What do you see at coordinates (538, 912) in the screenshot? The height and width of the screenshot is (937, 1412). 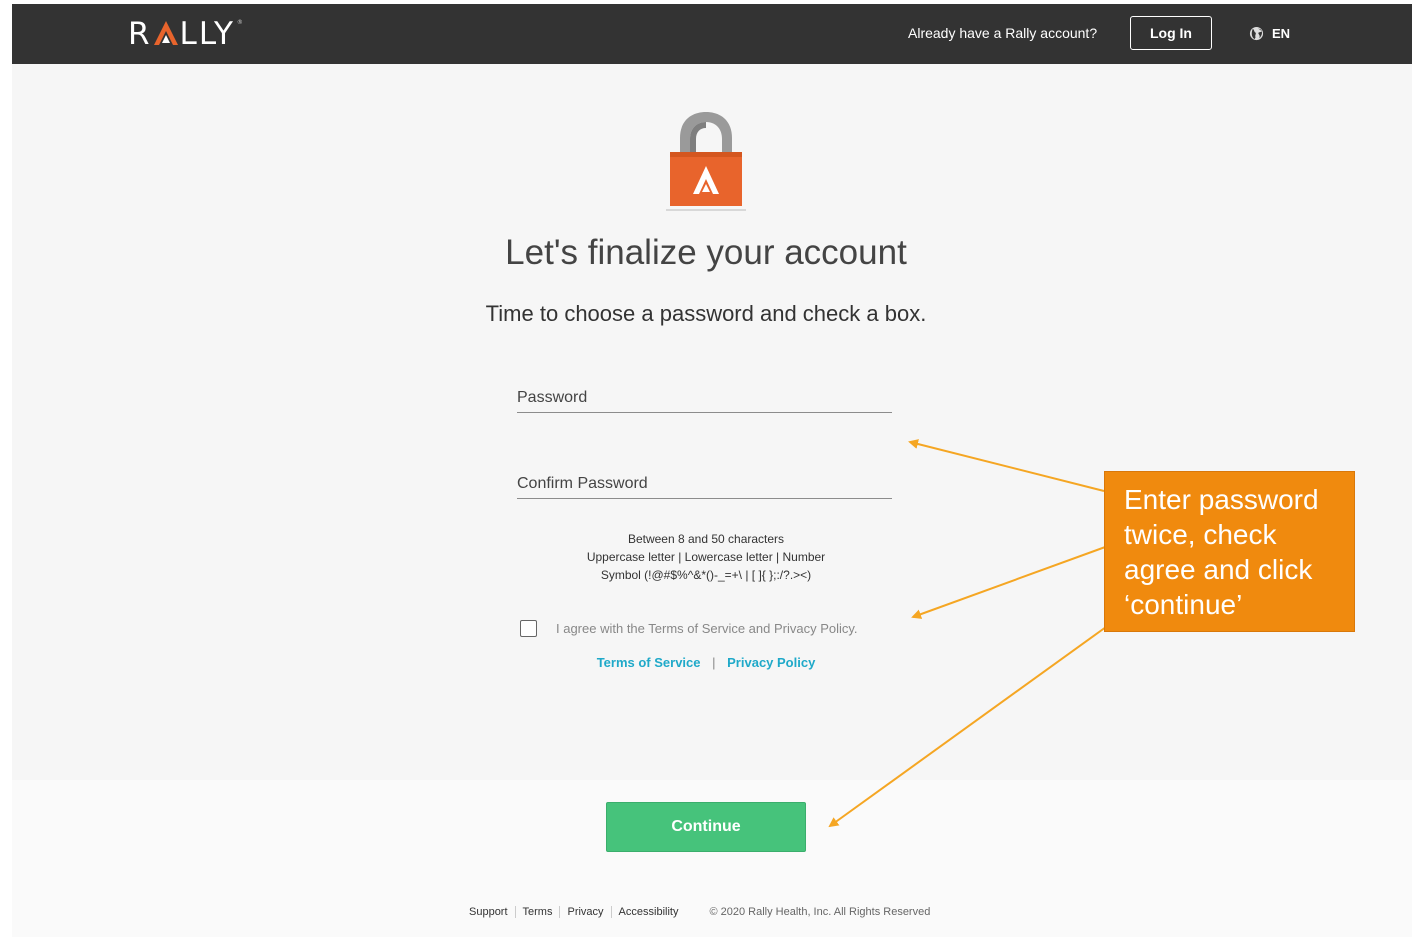 I see `footer-terms-link: Terms` at bounding box center [538, 912].